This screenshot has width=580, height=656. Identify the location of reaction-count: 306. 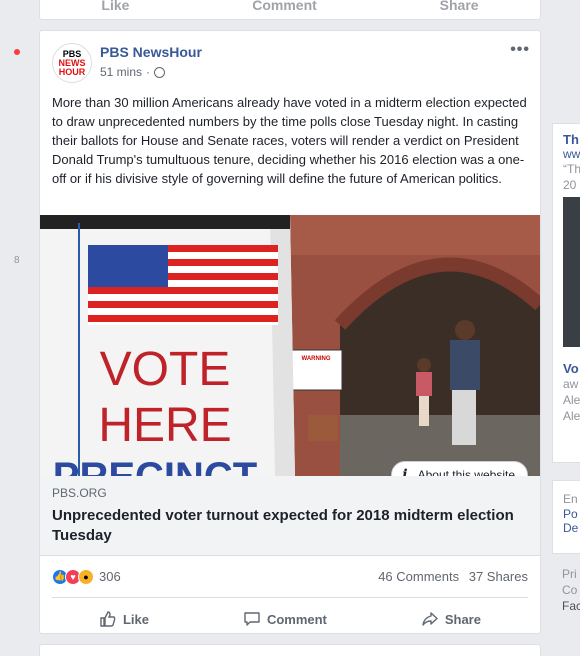
(110, 576).